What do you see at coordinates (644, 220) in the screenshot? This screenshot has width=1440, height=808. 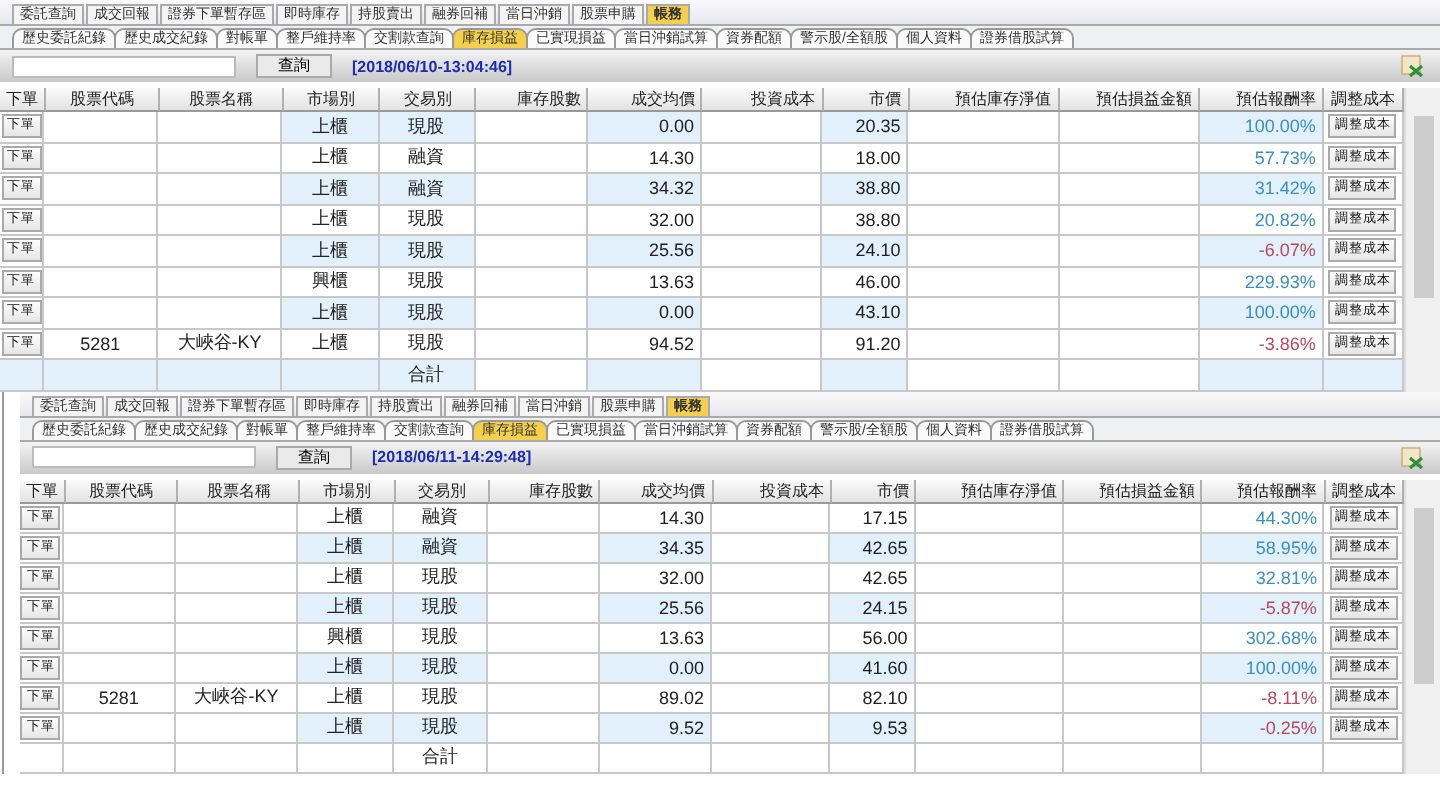 I see `avg-price: 32.00` at bounding box center [644, 220].